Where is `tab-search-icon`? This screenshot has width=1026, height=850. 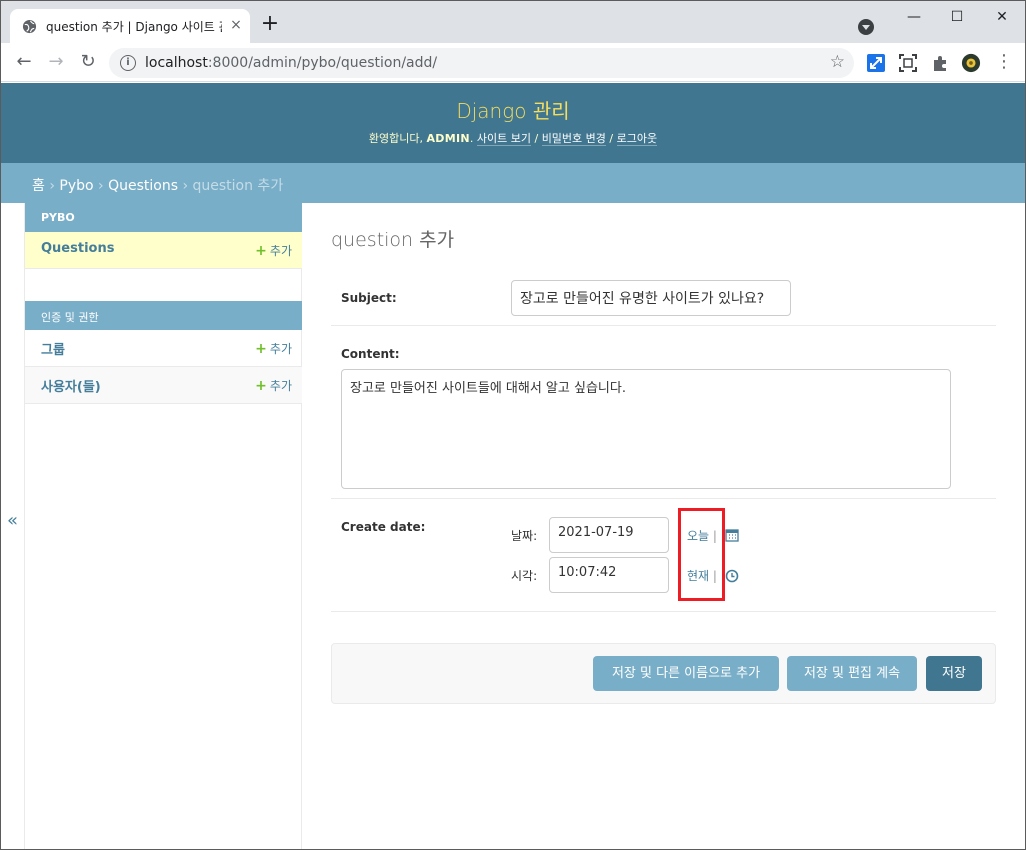
tab-search-icon is located at coordinates (866, 27).